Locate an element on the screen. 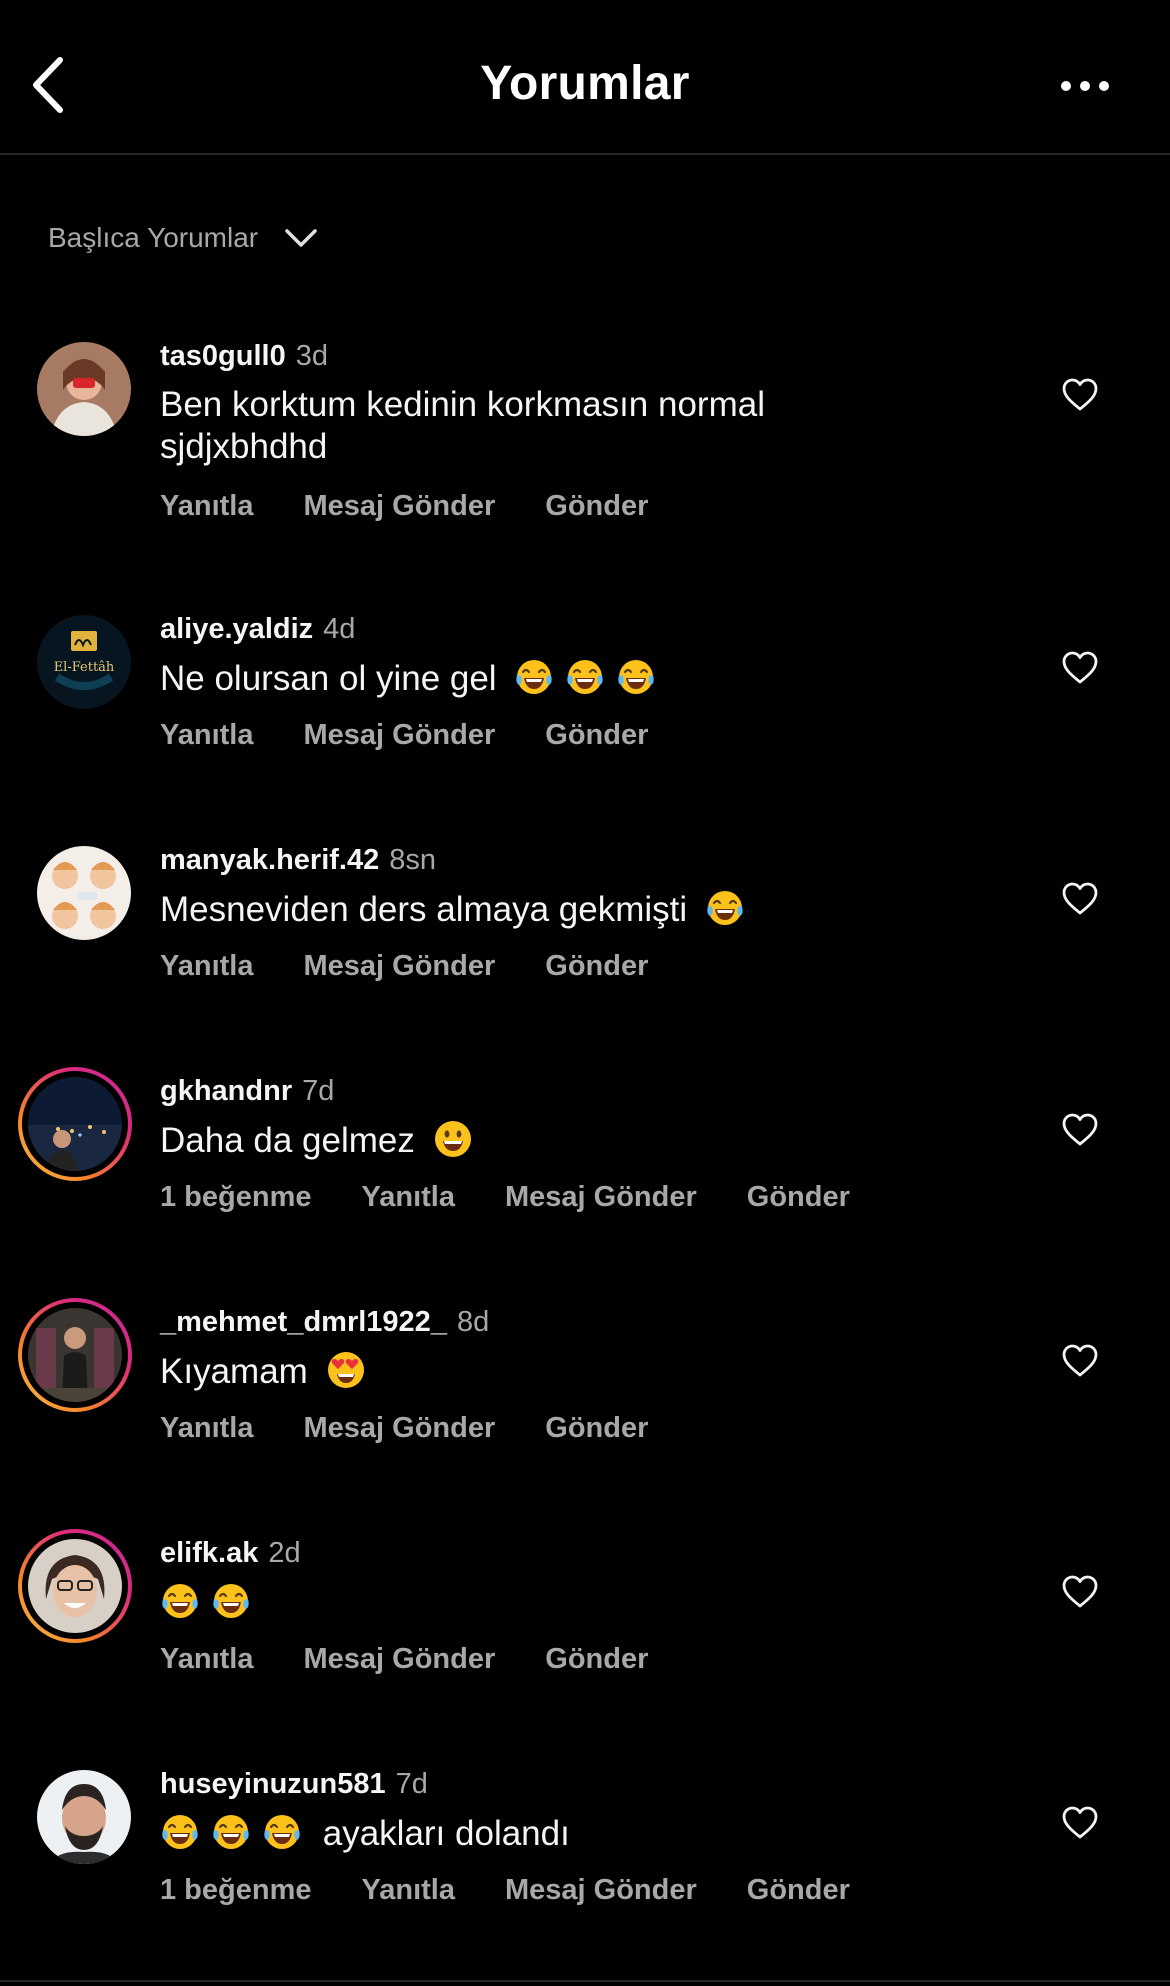  comment-username: aliye.yaldiz is located at coordinates (236, 629).